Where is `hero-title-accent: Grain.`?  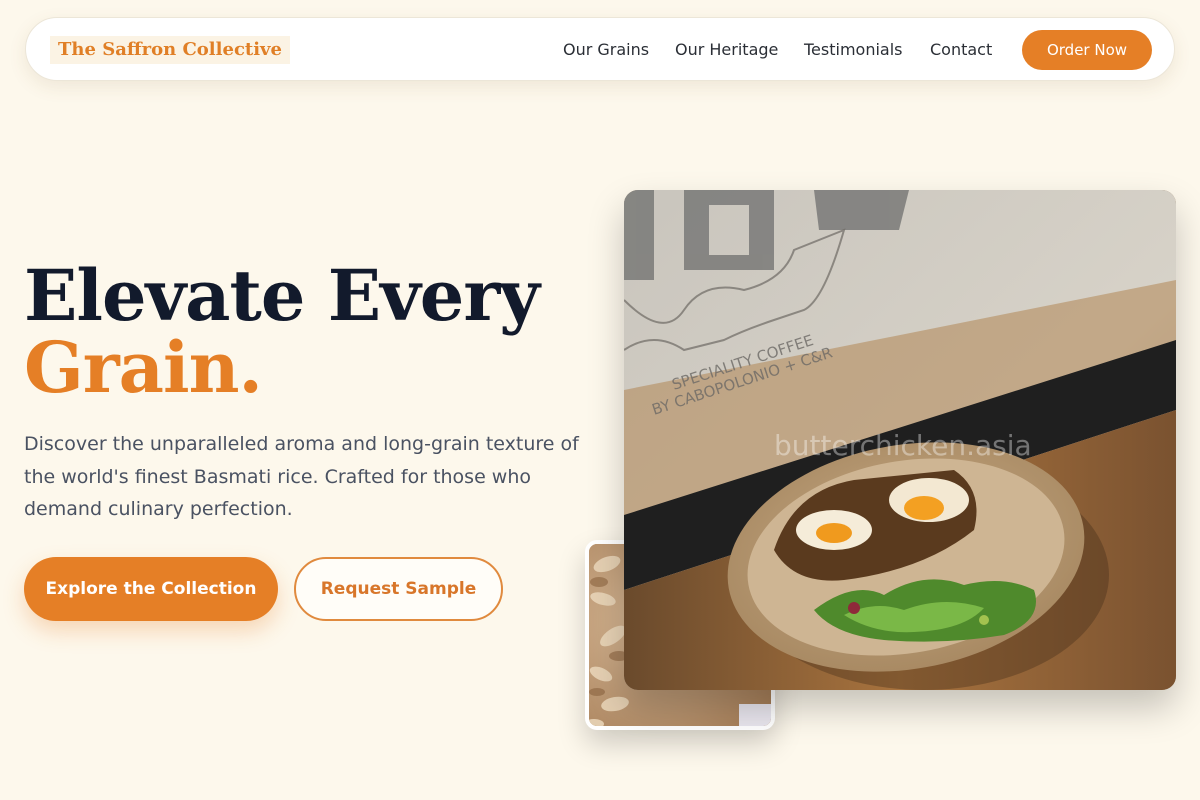 hero-title-accent: Grain. is located at coordinates (143, 367).